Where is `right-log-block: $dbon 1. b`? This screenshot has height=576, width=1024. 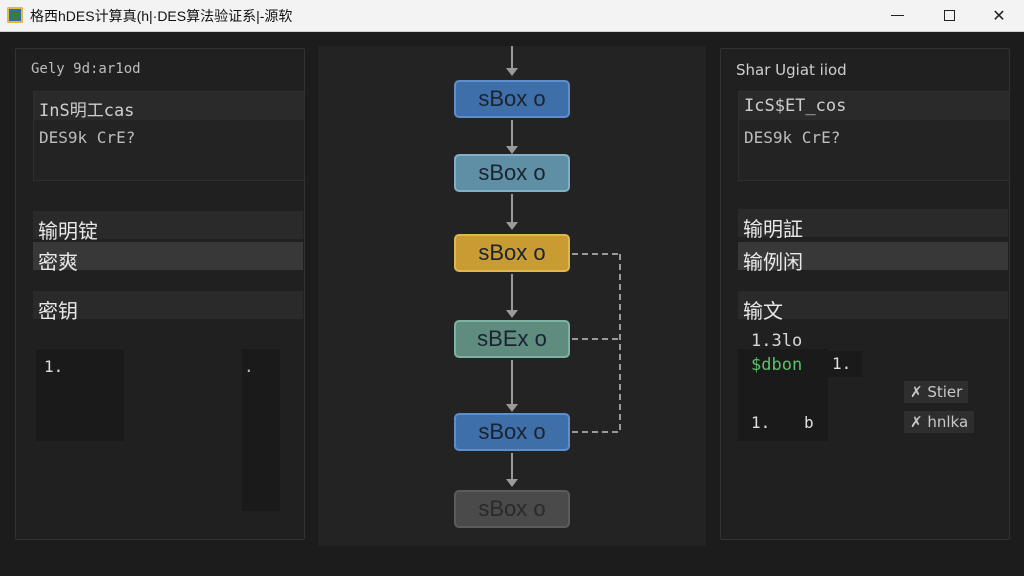 right-log-block: $dbon 1. b is located at coordinates (783, 395).